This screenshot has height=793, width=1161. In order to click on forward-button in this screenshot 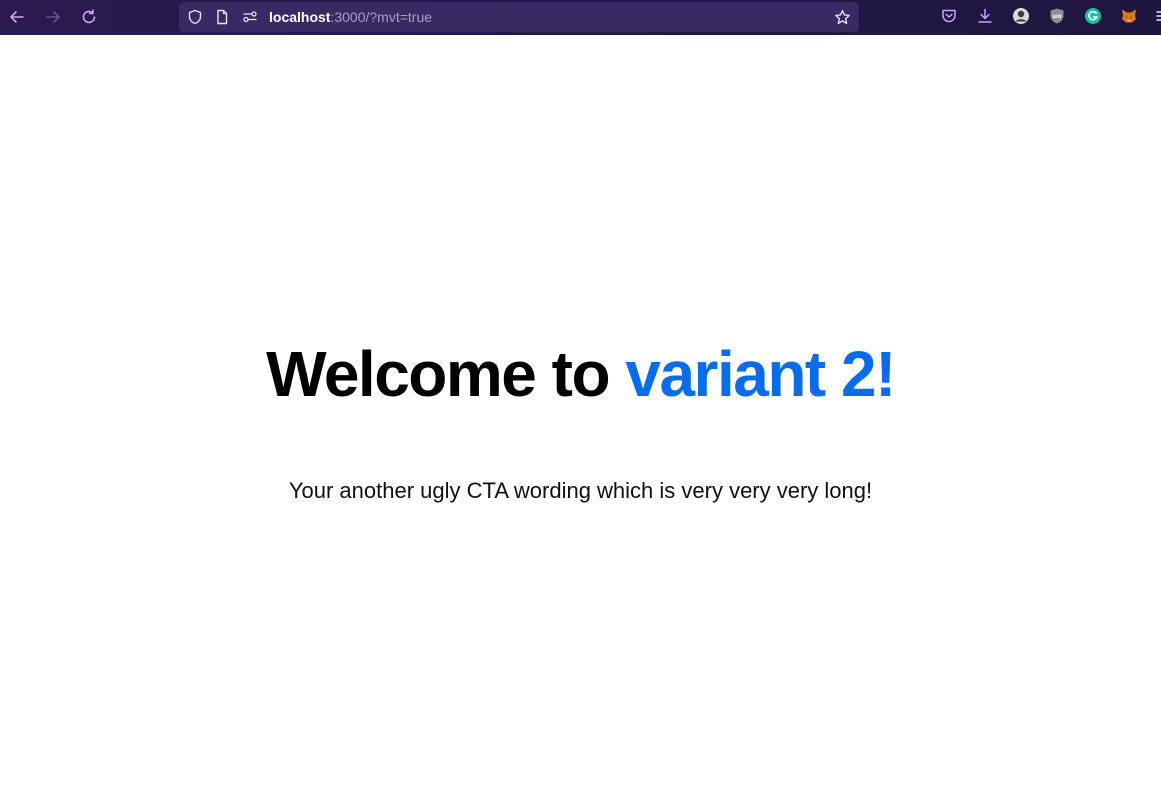, I will do `click(53, 17)`.